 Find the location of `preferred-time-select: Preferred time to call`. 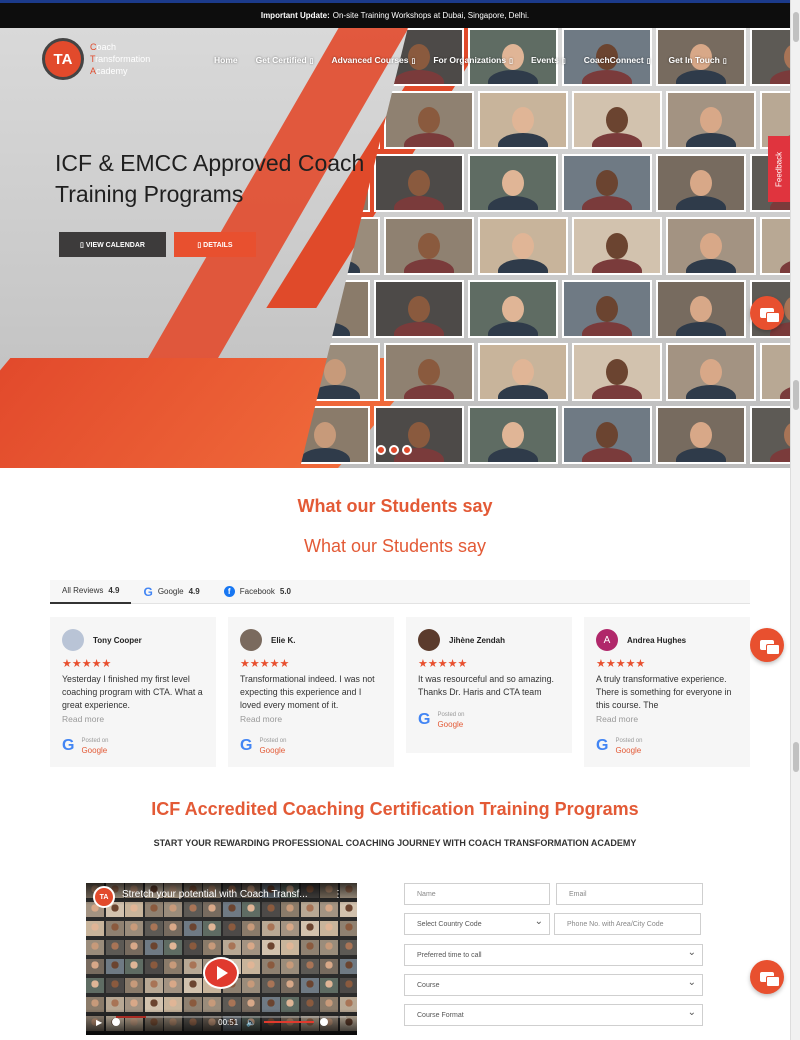

preferred-time-select: Preferred time to call is located at coordinates (553, 955).